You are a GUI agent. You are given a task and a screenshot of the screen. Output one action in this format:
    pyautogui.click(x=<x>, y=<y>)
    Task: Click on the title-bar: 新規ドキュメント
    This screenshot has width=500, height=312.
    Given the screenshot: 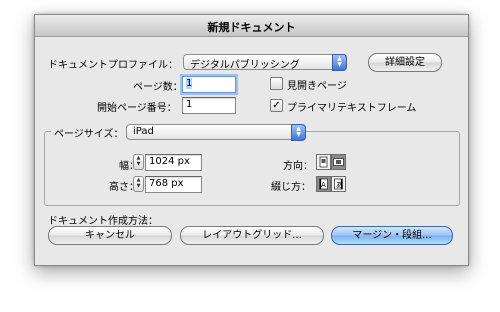 What is the action you would take?
    pyautogui.click(x=251, y=26)
    